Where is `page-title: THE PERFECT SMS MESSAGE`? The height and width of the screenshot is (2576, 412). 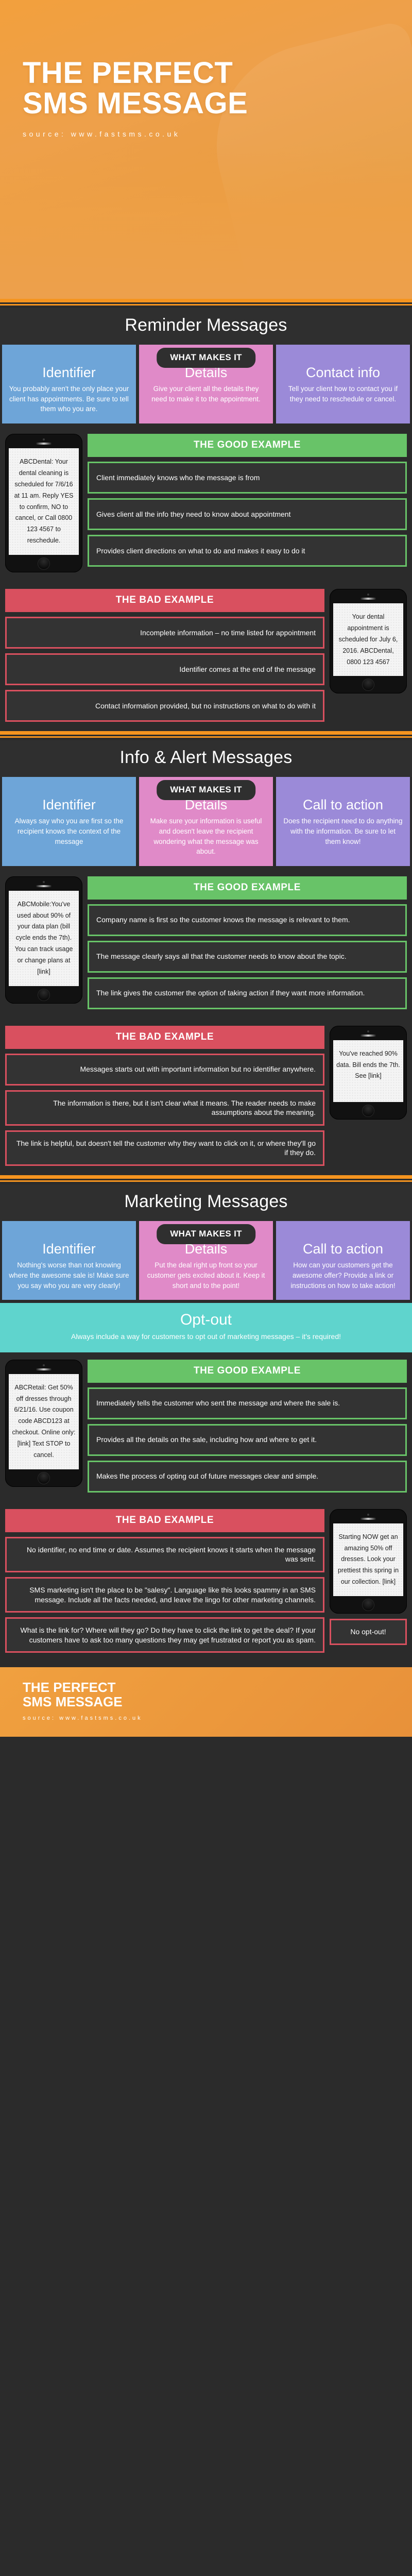
page-title: THE PERFECT SMS MESSAGE is located at coordinates (206, 88).